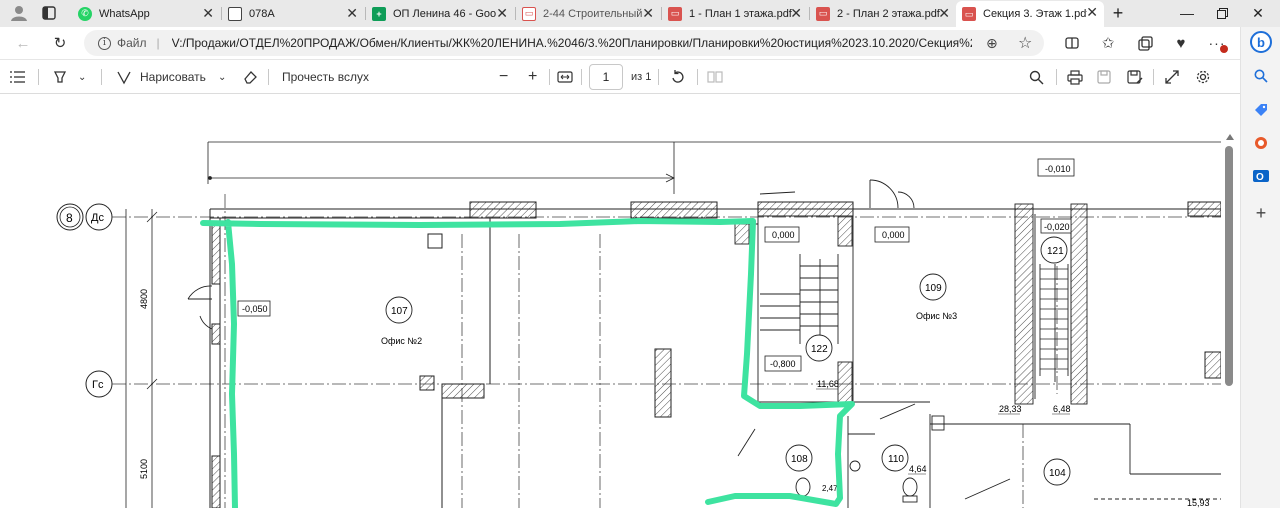 The width and height of the screenshot is (1280, 508). What do you see at coordinates (783, 235) in the screenshot?
I see `level-0000-a: 0,000` at bounding box center [783, 235].